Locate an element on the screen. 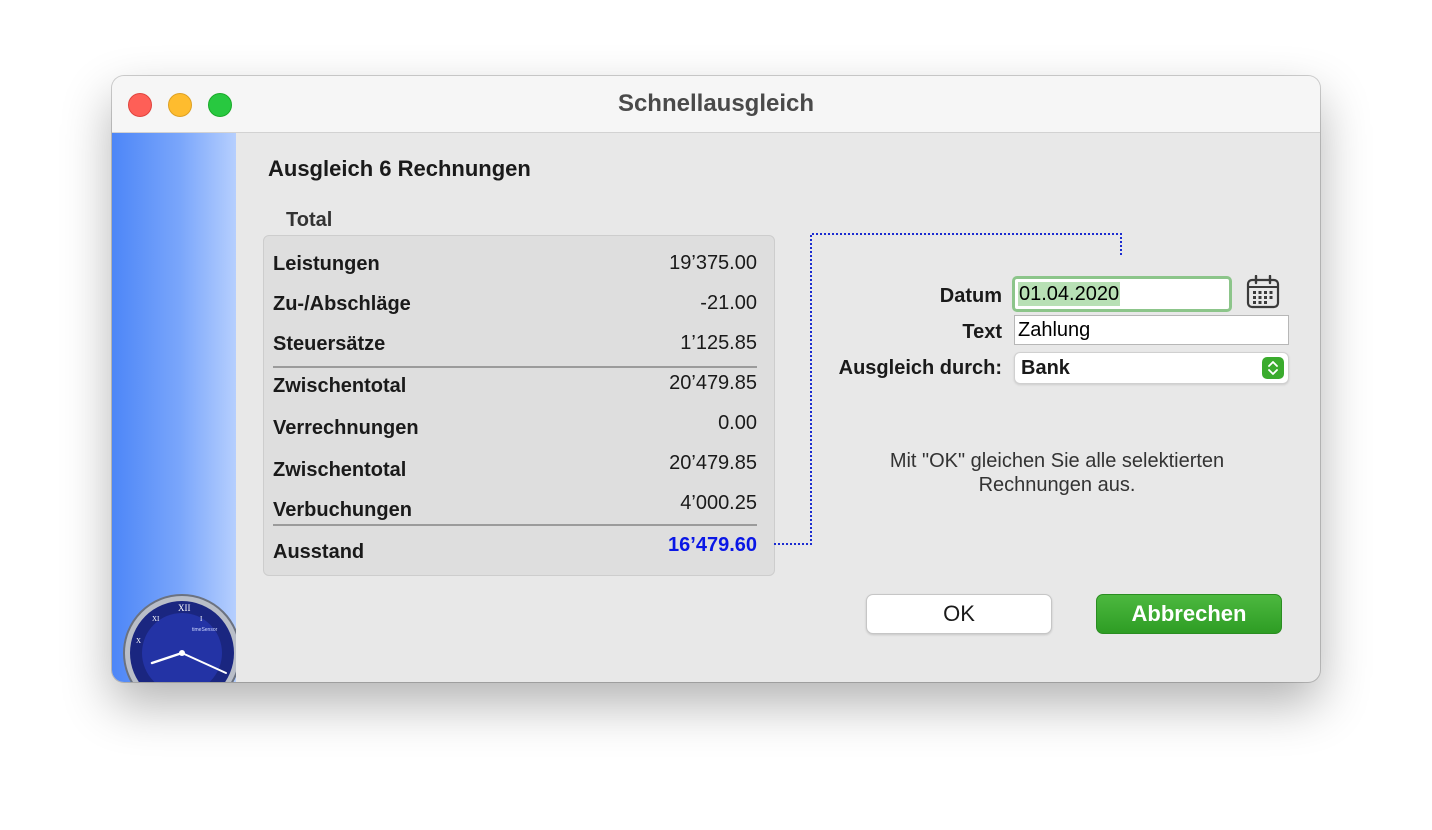 The width and height of the screenshot is (1432, 830). total-section-title: Total is located at coordinates (309, 220).